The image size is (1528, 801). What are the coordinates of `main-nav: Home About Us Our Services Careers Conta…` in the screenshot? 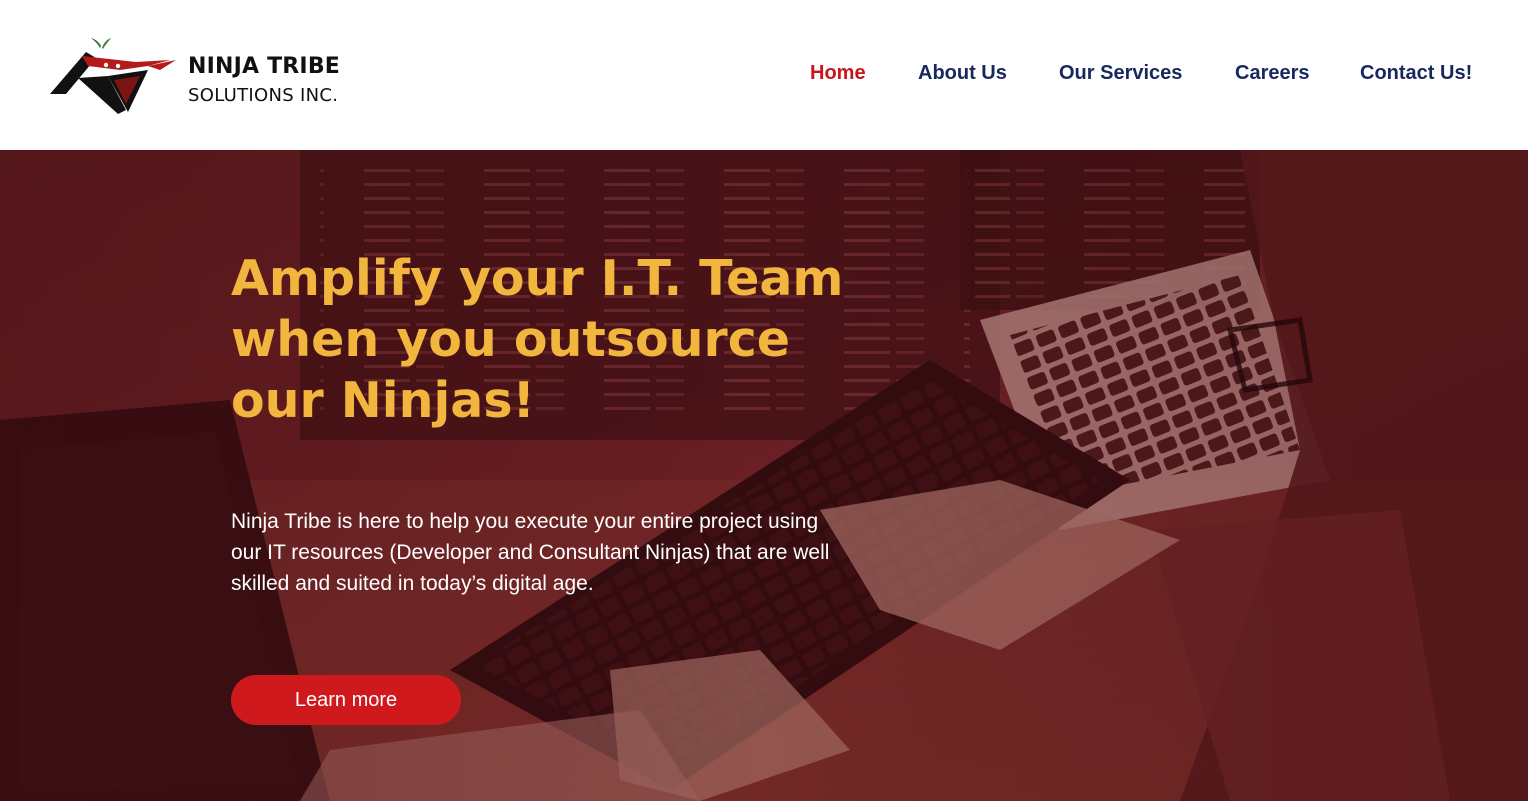 It's located at (764, 76).